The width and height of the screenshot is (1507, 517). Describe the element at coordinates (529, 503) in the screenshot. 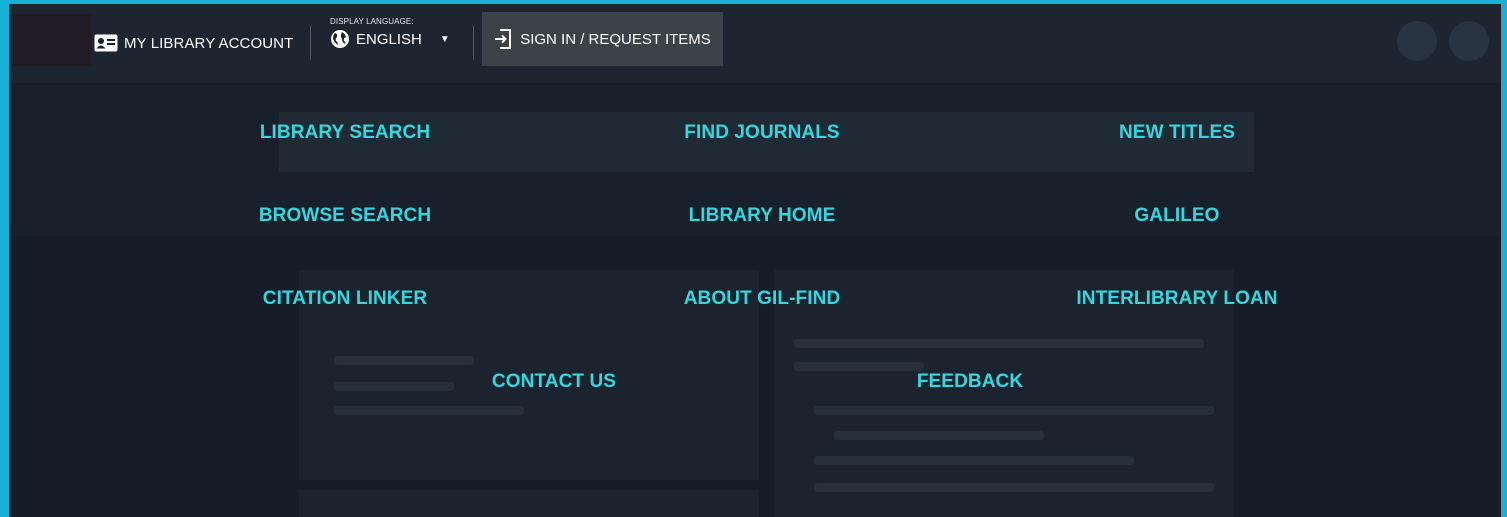

I see `background-card` at that location.